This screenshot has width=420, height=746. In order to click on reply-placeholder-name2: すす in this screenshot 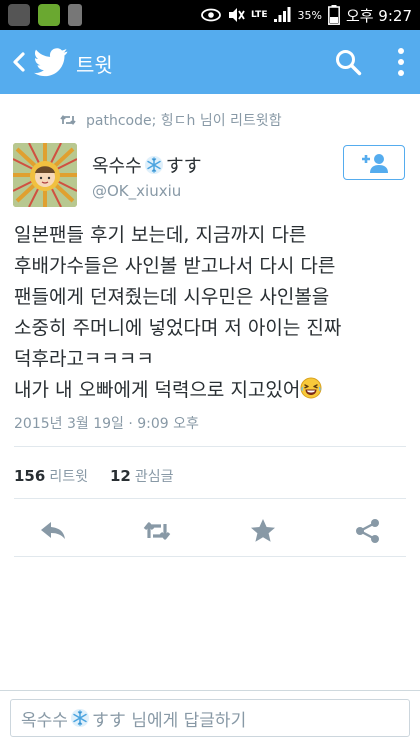, I will do `click(108, 720)`.